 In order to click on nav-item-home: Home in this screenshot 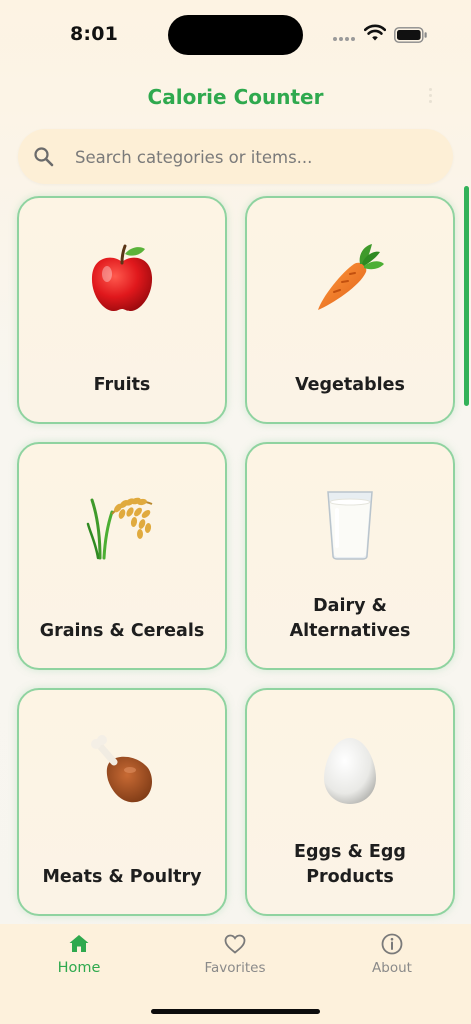, I will do `click(79, 960)`.